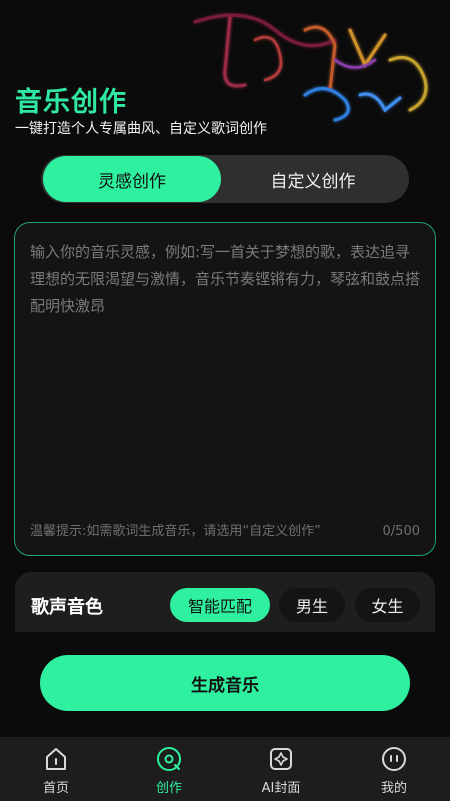  What do you see at coordinates (281, 788) in the screenshot?
I see `nav-label-ai-cover: AI封面` at bounding box center [281, 788].